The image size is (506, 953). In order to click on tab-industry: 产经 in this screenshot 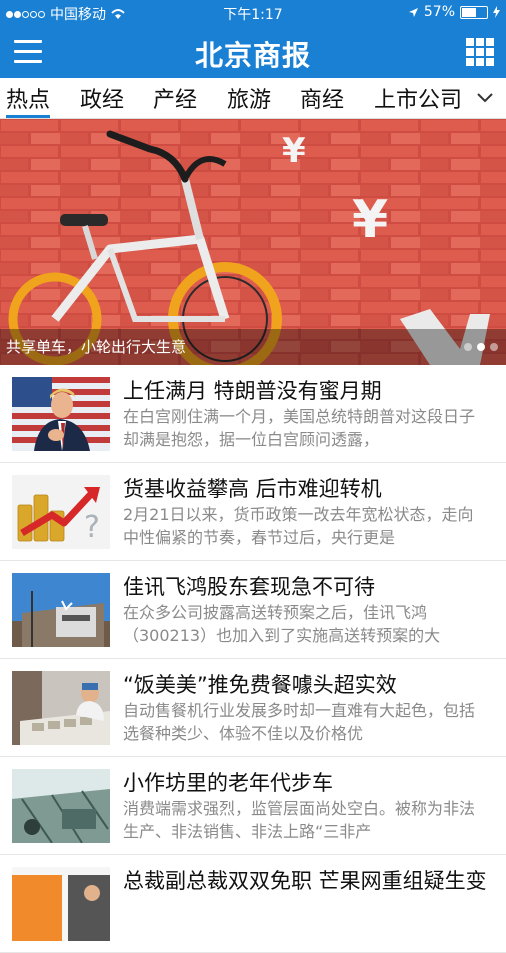, I will do `click(175, 98)`.